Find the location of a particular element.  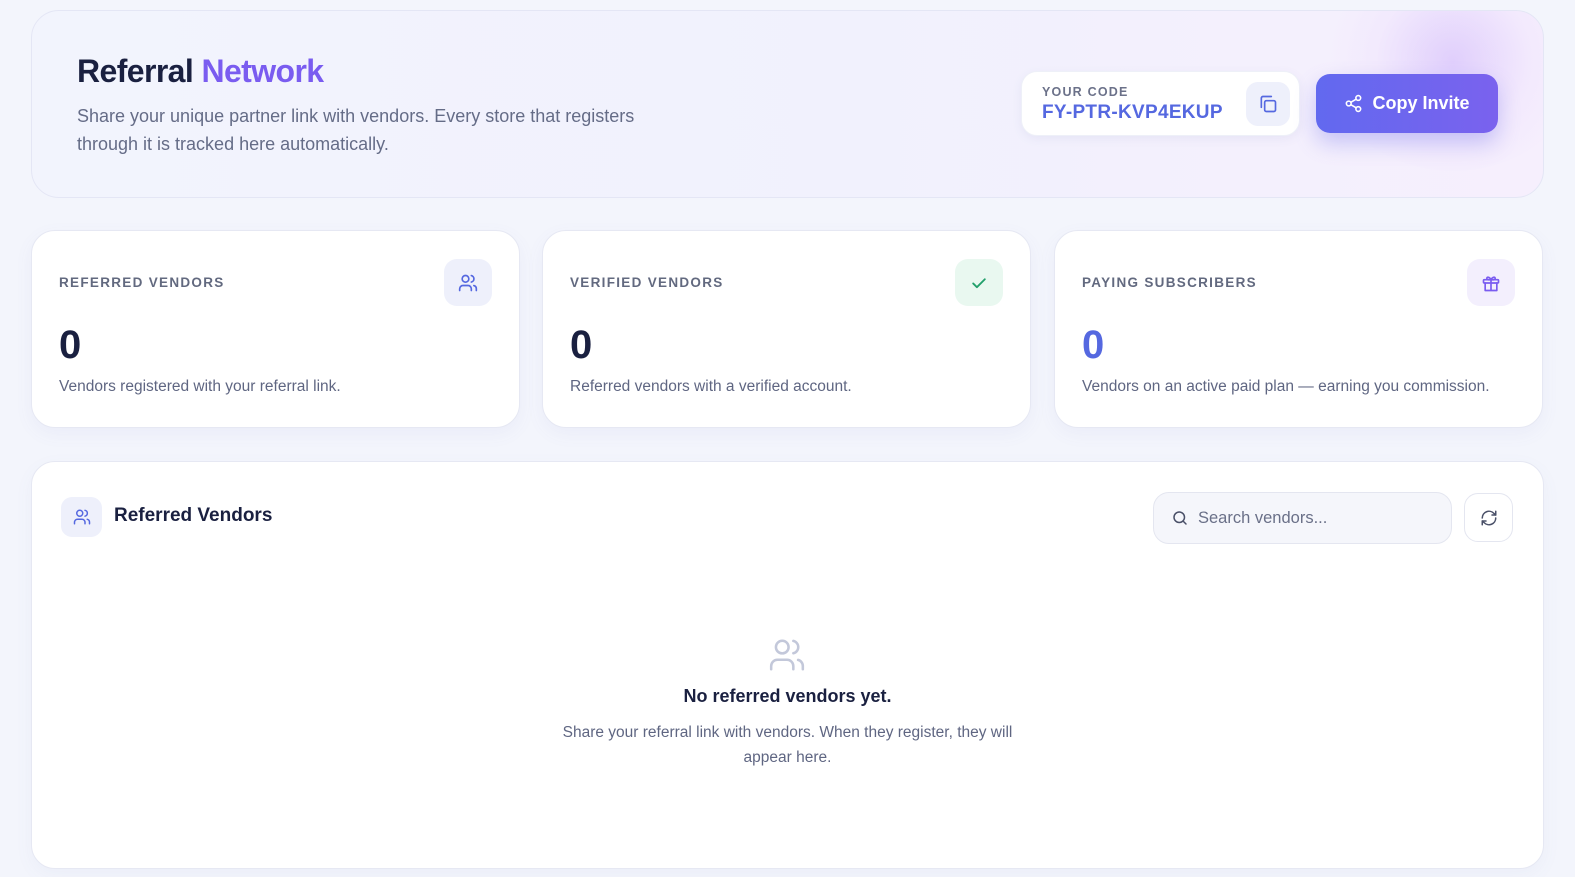

referral-code-label: YOUR CODE is located at coordinates (1085, 92).